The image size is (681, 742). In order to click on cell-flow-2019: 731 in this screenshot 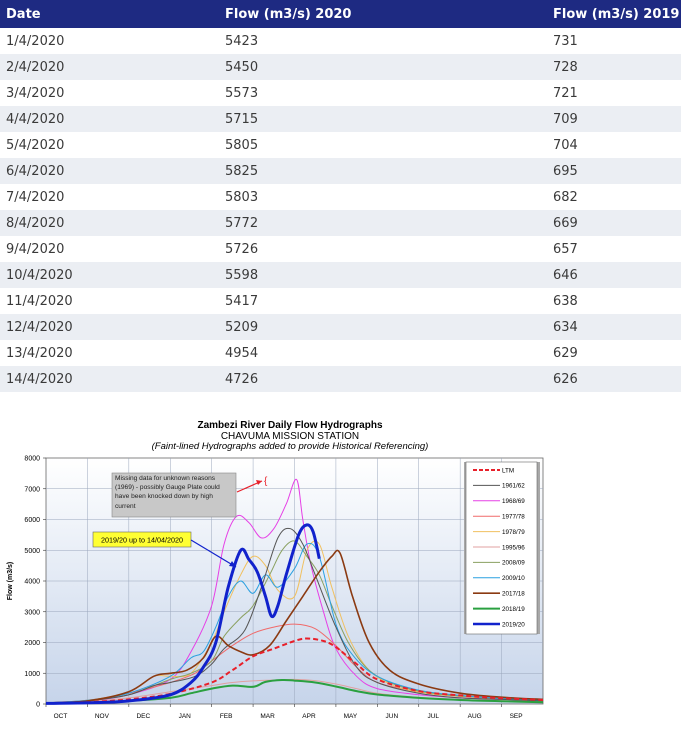, I will do `click(565, 41)`.